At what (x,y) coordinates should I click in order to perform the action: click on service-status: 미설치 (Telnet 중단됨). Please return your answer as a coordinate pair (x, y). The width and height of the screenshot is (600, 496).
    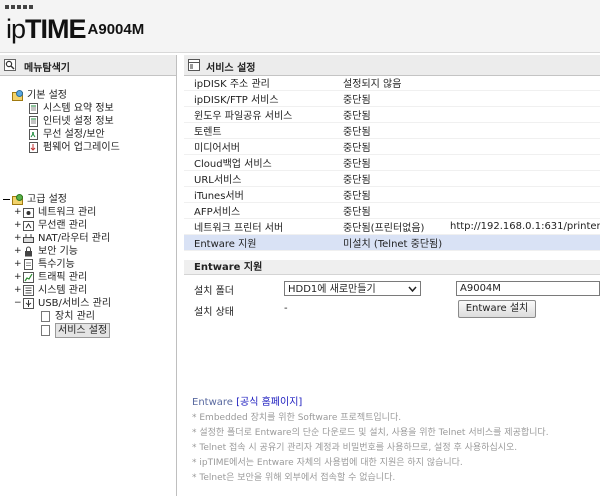
    Looking at the image, I should click on (391, 242).